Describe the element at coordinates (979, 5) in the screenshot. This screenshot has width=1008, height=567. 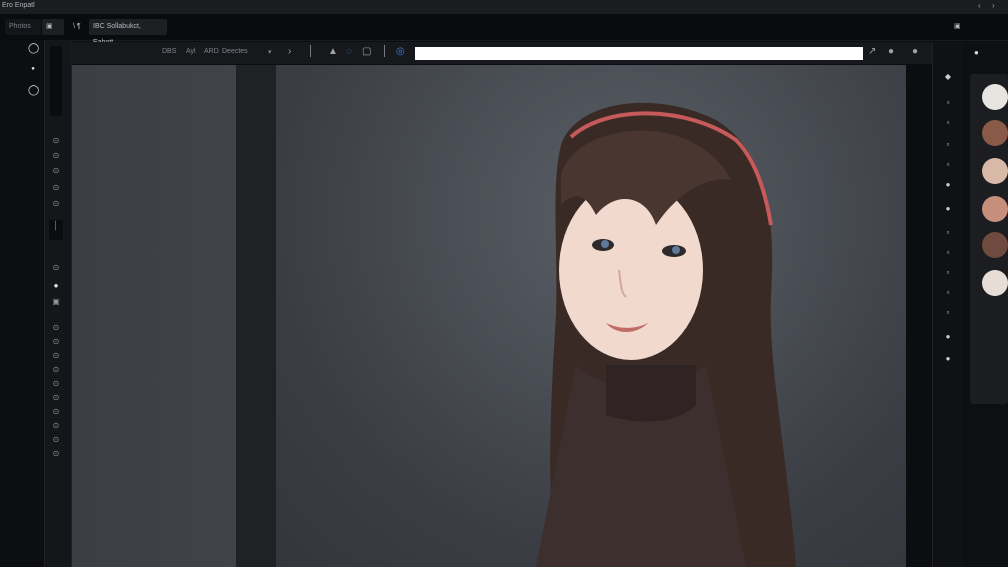
I see `window-control-back: ‹` at that location.